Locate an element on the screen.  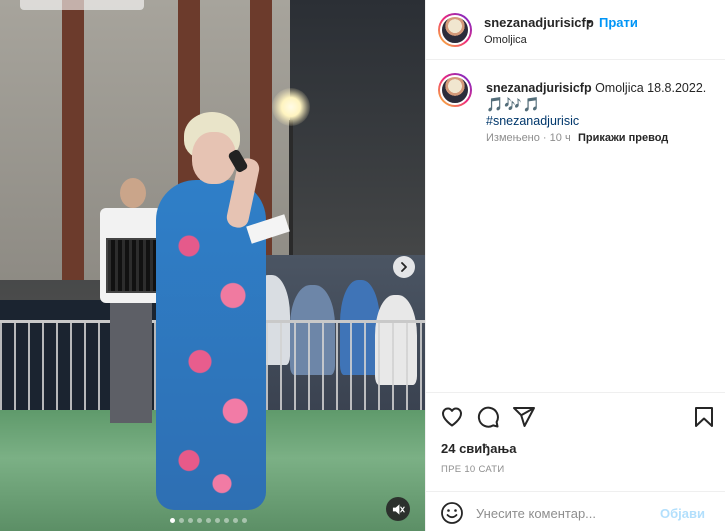
smiley-icon is located at coordinates (452, 513).